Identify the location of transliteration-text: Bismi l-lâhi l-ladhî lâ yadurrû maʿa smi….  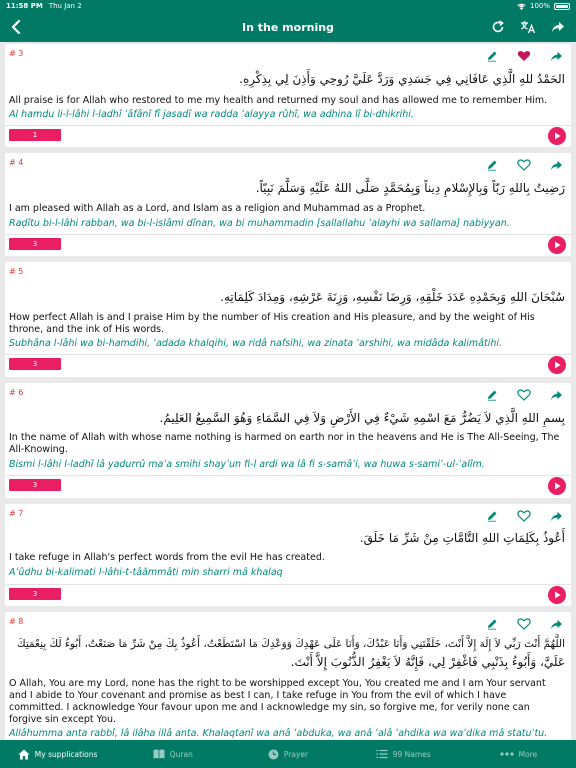
(247, 464).